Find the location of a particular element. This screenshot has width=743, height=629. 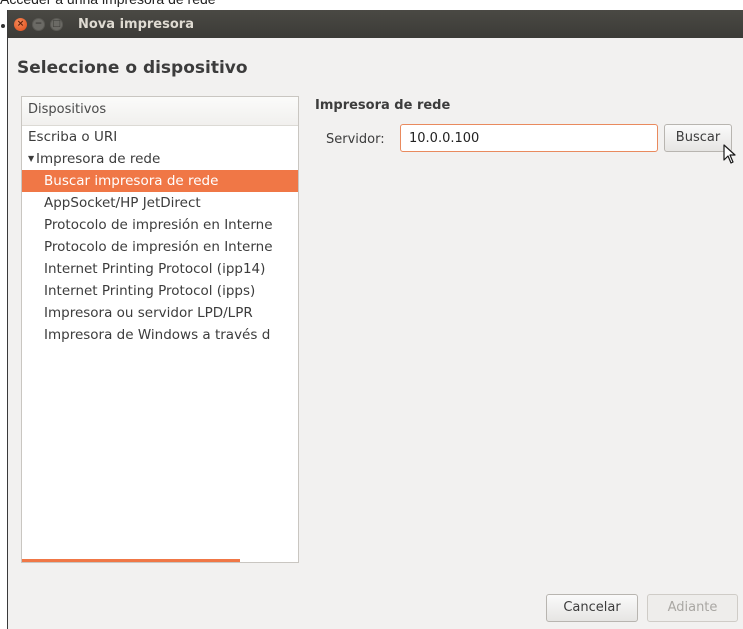

page-heading: Seleccione o dispositivo is located at coordinates (132, 68).